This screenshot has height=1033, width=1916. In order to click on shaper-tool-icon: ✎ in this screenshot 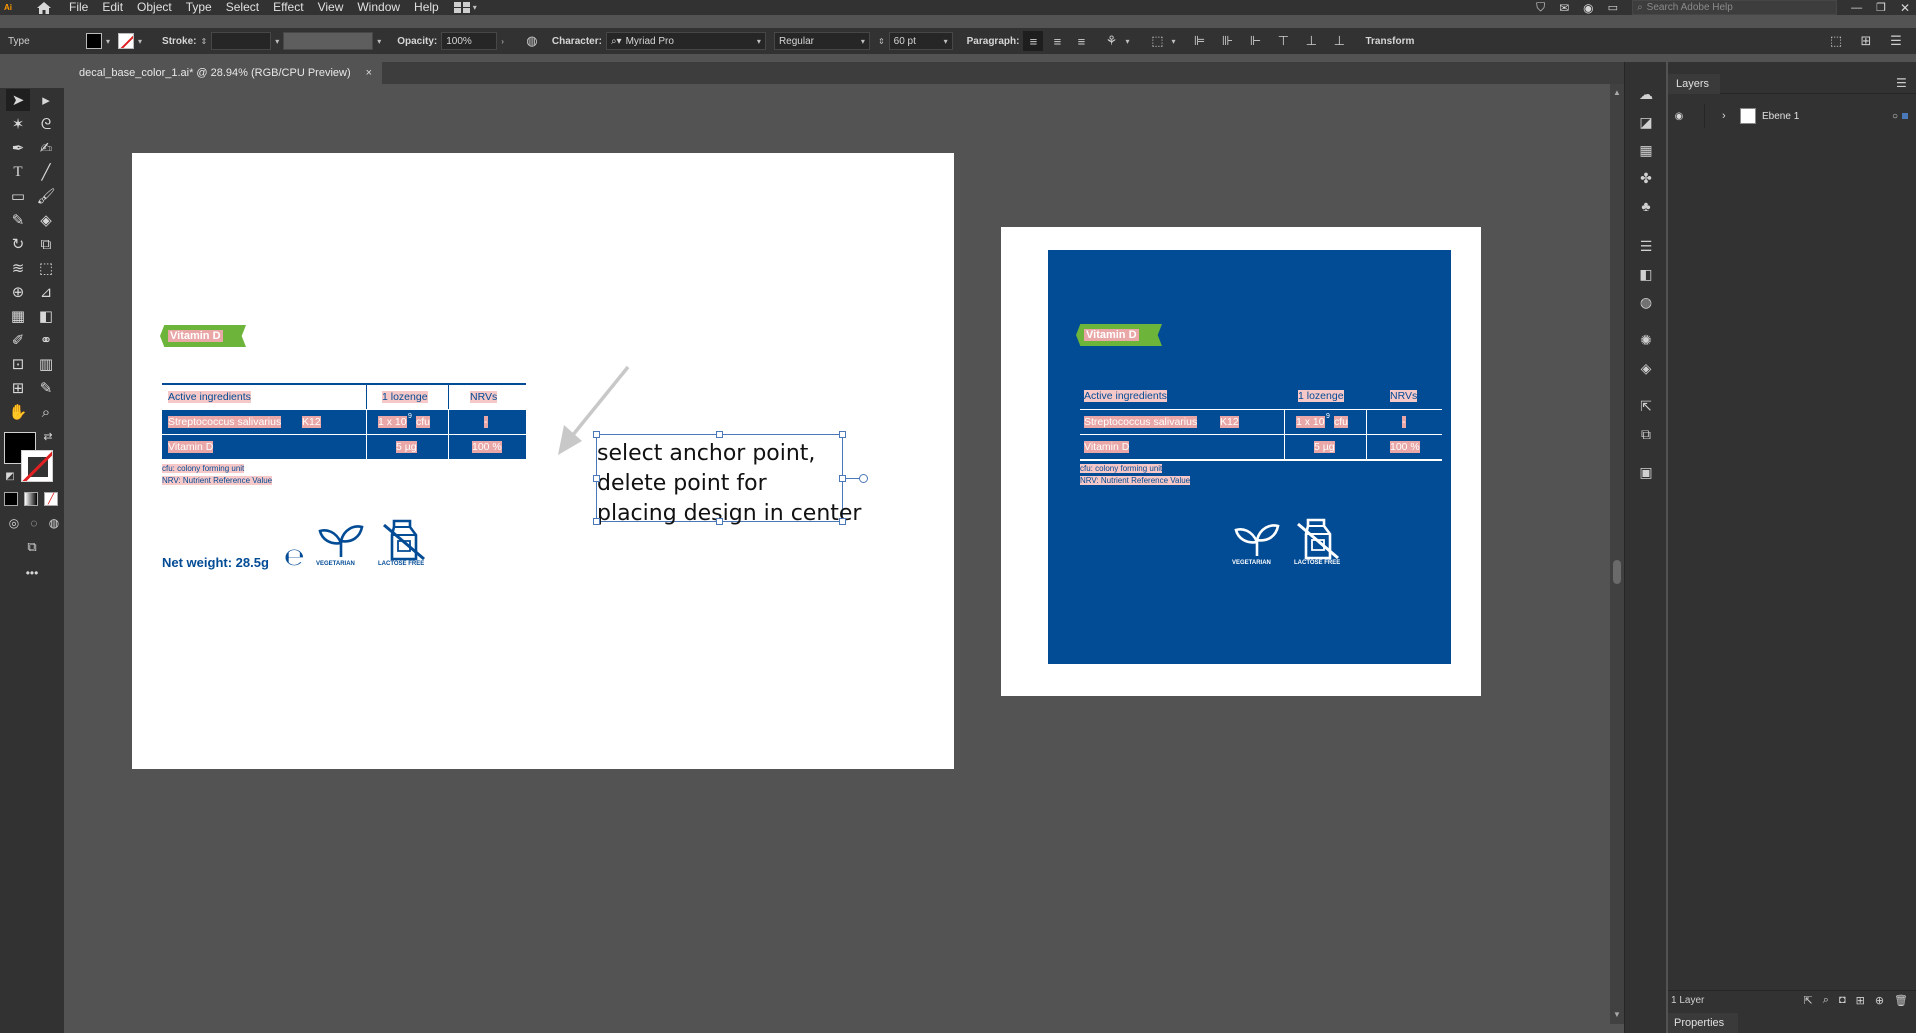, I will do `click(18, 220)`.